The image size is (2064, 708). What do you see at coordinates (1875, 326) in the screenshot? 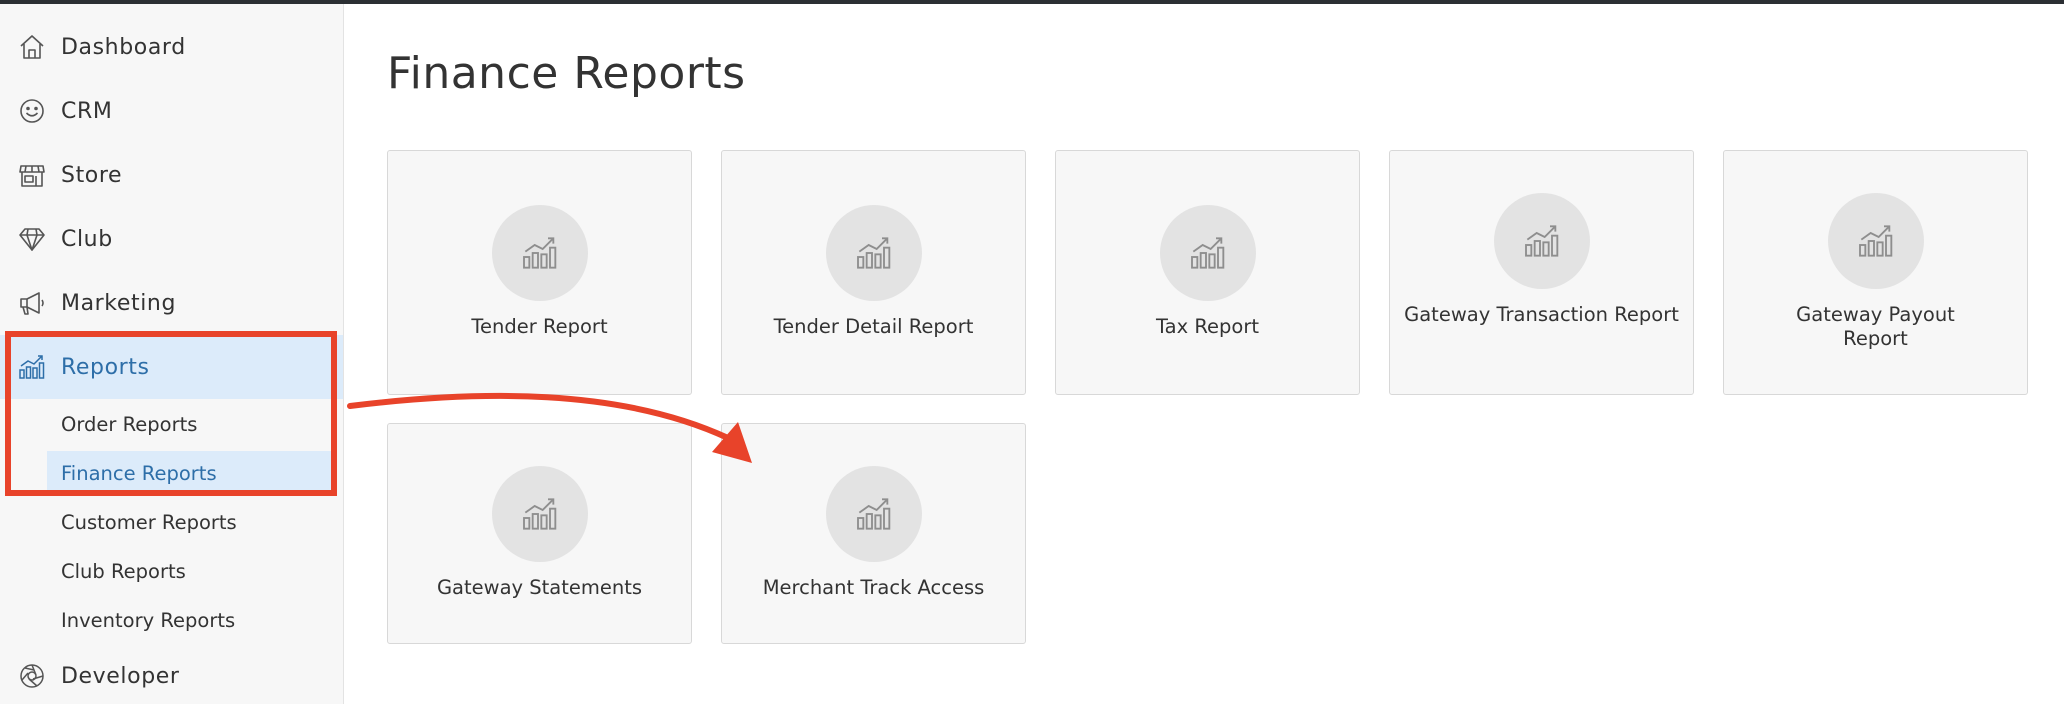
I see `report-card-title: Gateway Payout Report` at bounding box center [1875, 326].